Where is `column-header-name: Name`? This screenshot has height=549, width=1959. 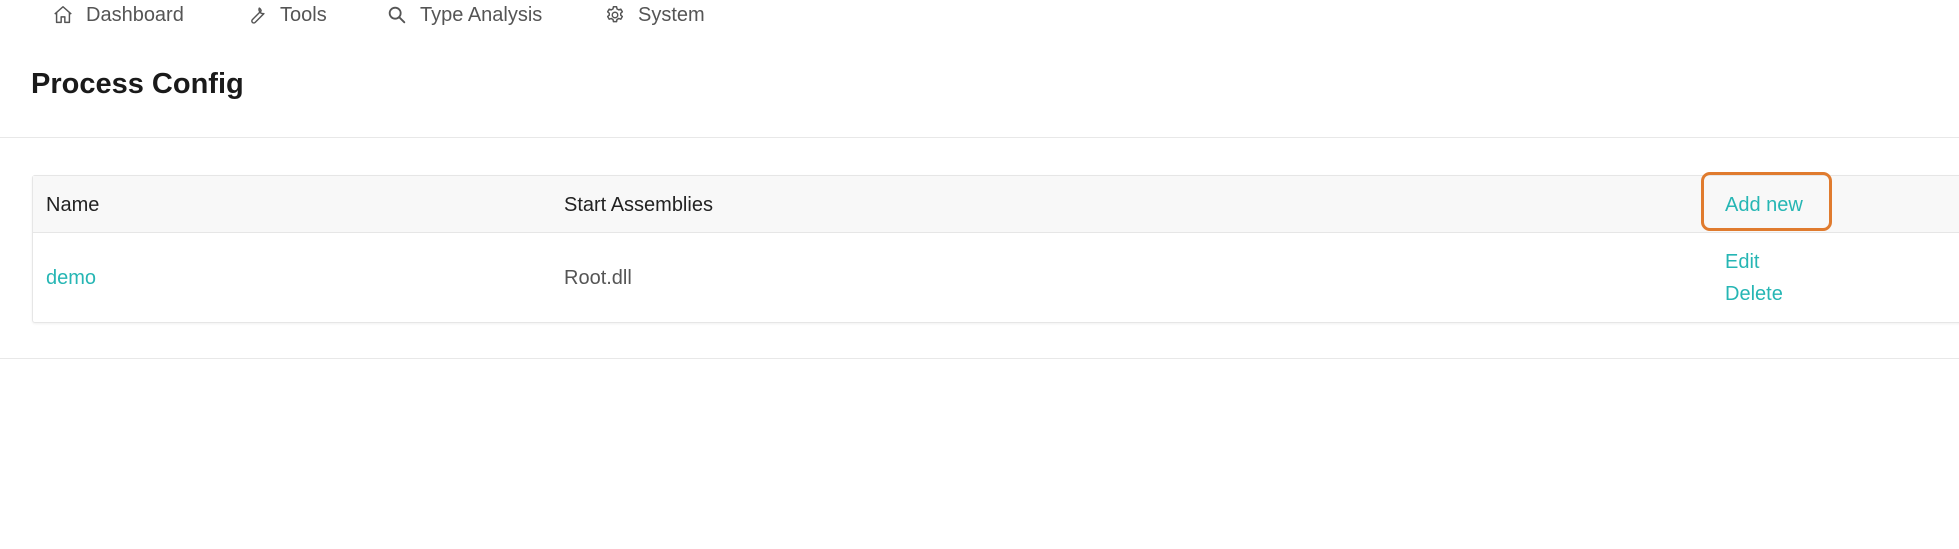
column-header-name: Name is located at coordinates (73, 205).